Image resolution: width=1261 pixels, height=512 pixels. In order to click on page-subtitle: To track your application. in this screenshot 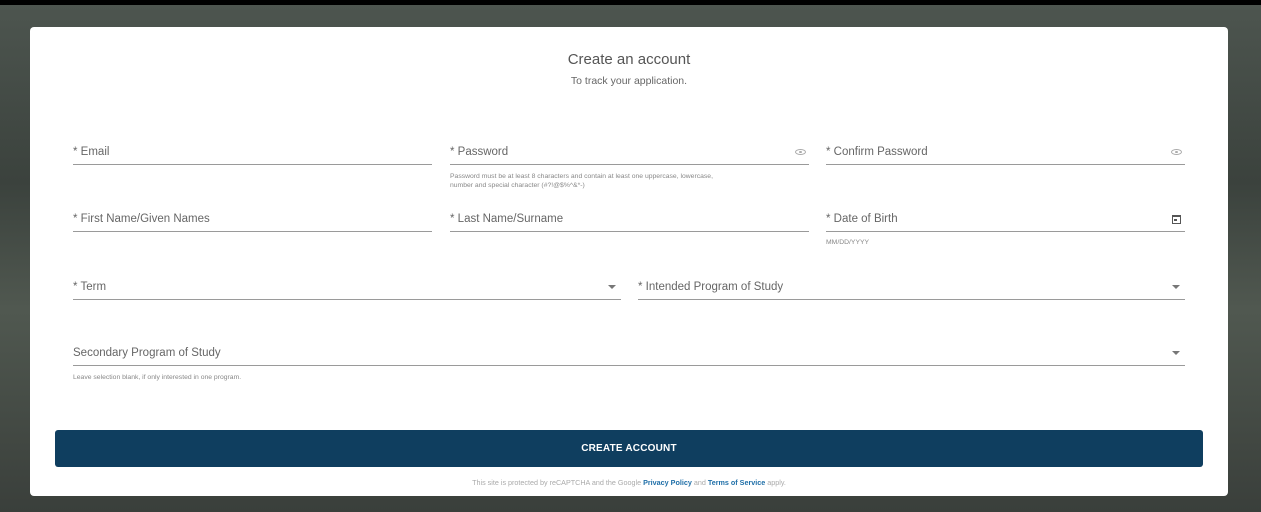, I will do `click(629, 81)`.